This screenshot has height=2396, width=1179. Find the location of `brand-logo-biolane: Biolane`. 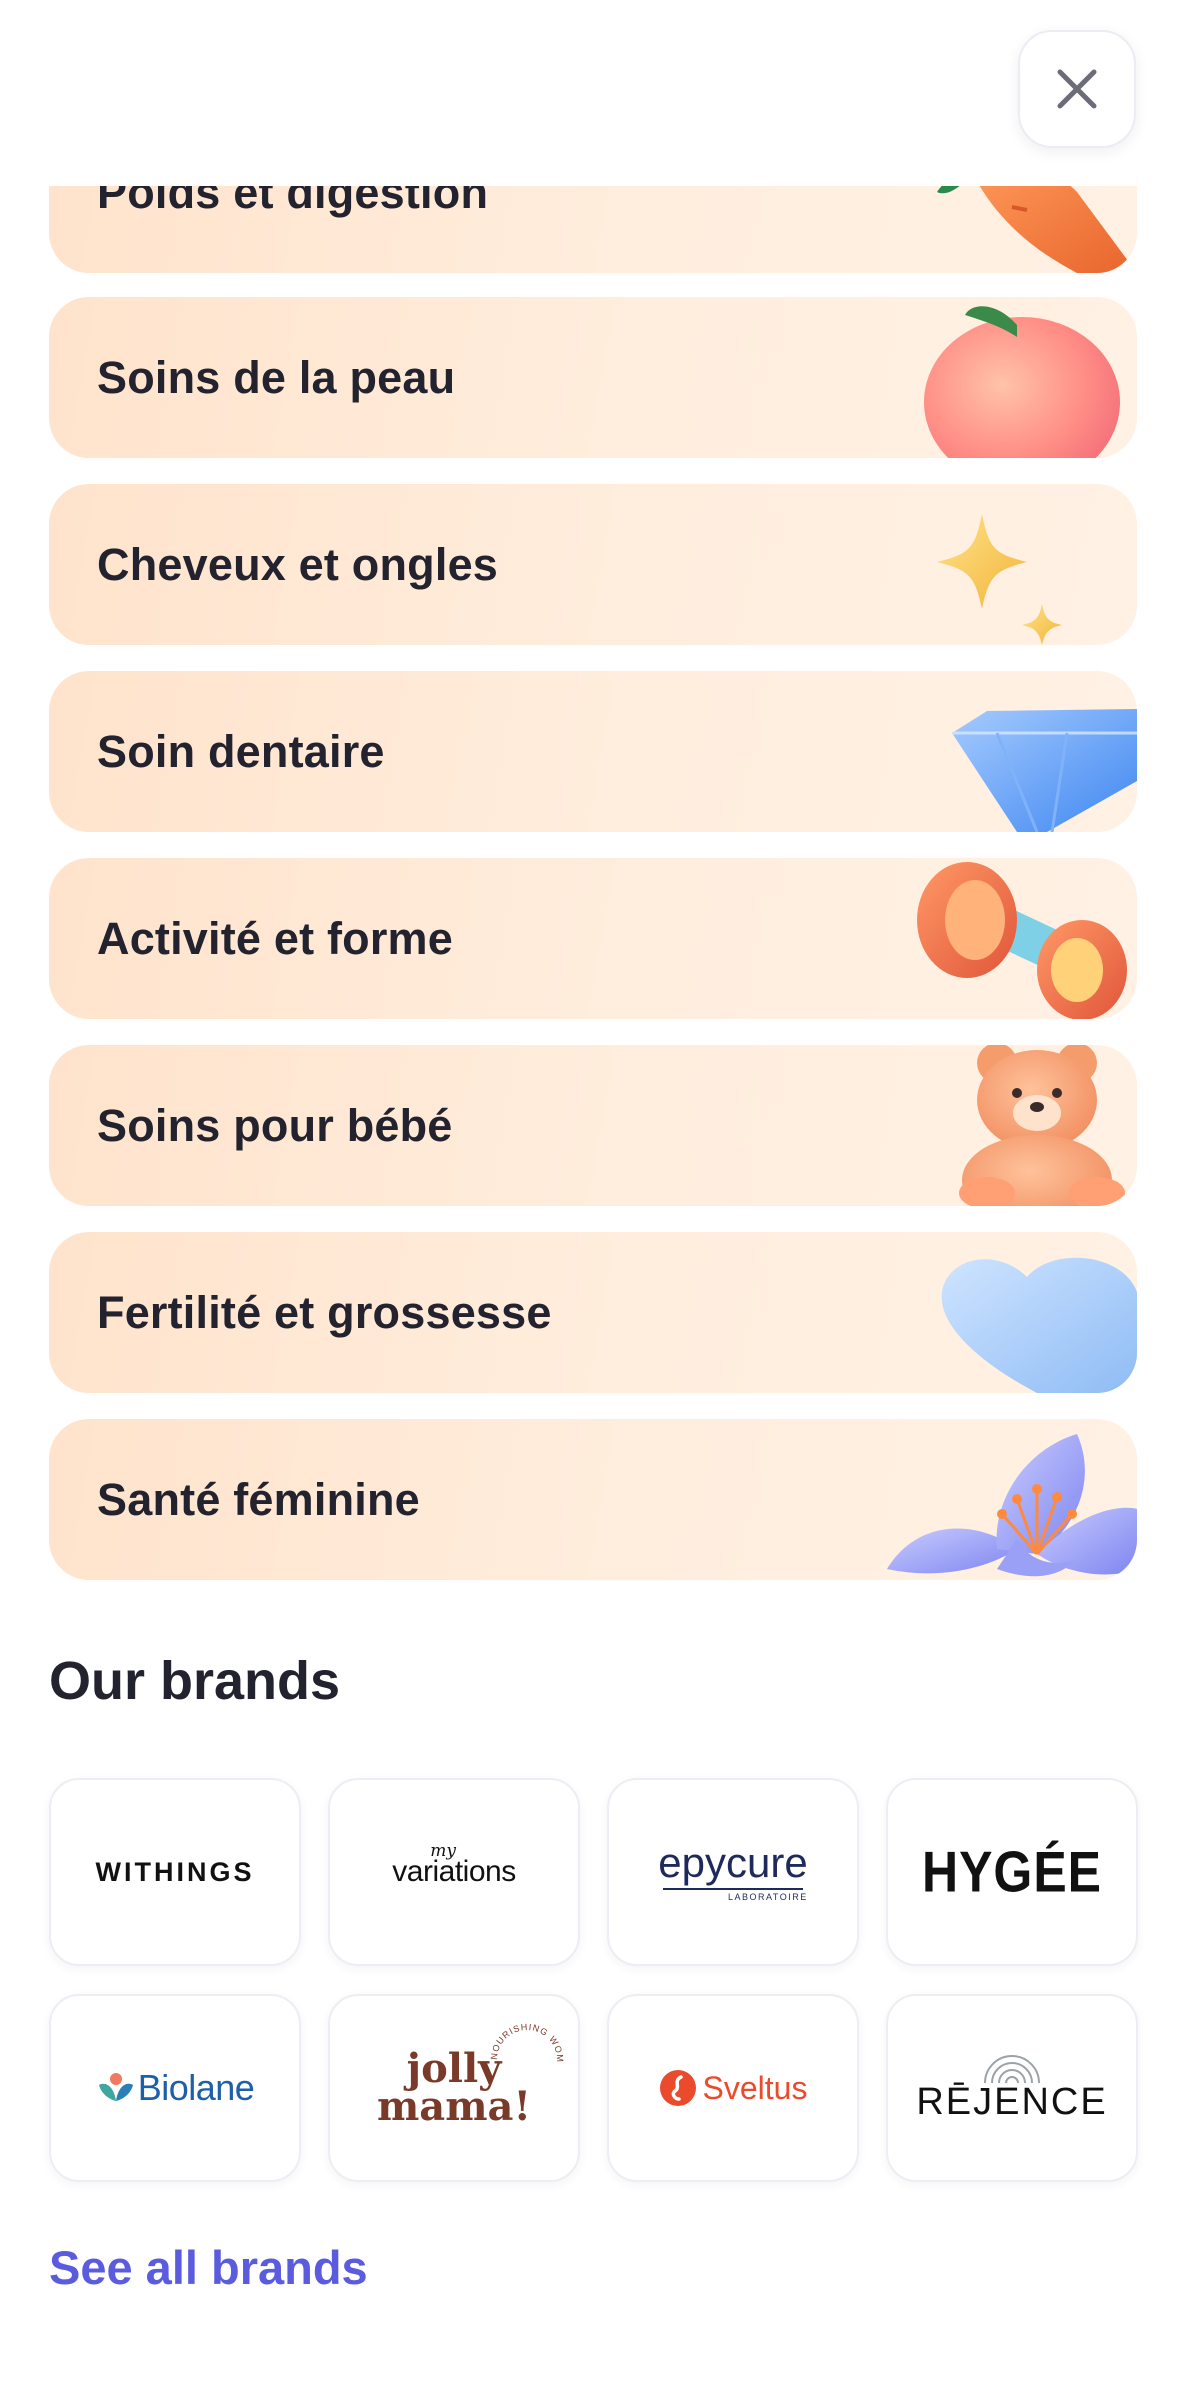

brand-logo-biolane: Biolane is located at coordinates (175, 2088).